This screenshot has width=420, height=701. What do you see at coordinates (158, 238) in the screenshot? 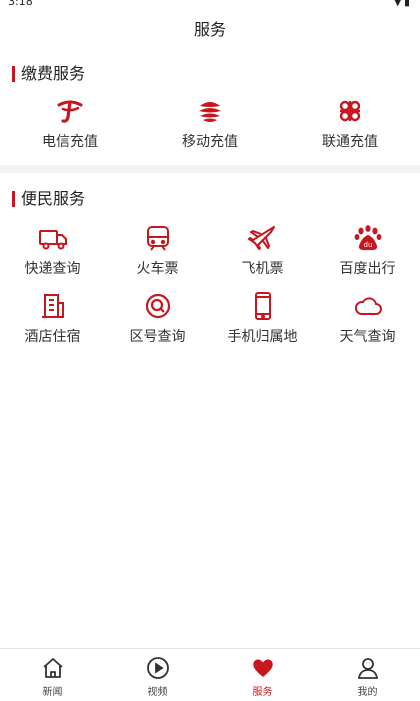
I see `train-icon` at bounding box center [158, 238].